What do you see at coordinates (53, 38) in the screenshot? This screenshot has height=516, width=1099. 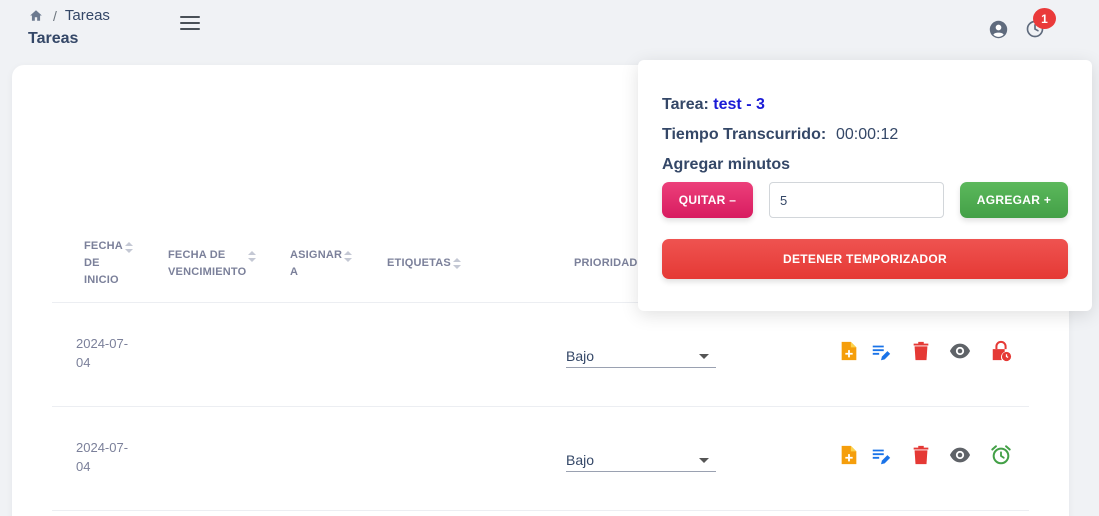 I see `page-title: Tareas` at bounding box center [53, 38].